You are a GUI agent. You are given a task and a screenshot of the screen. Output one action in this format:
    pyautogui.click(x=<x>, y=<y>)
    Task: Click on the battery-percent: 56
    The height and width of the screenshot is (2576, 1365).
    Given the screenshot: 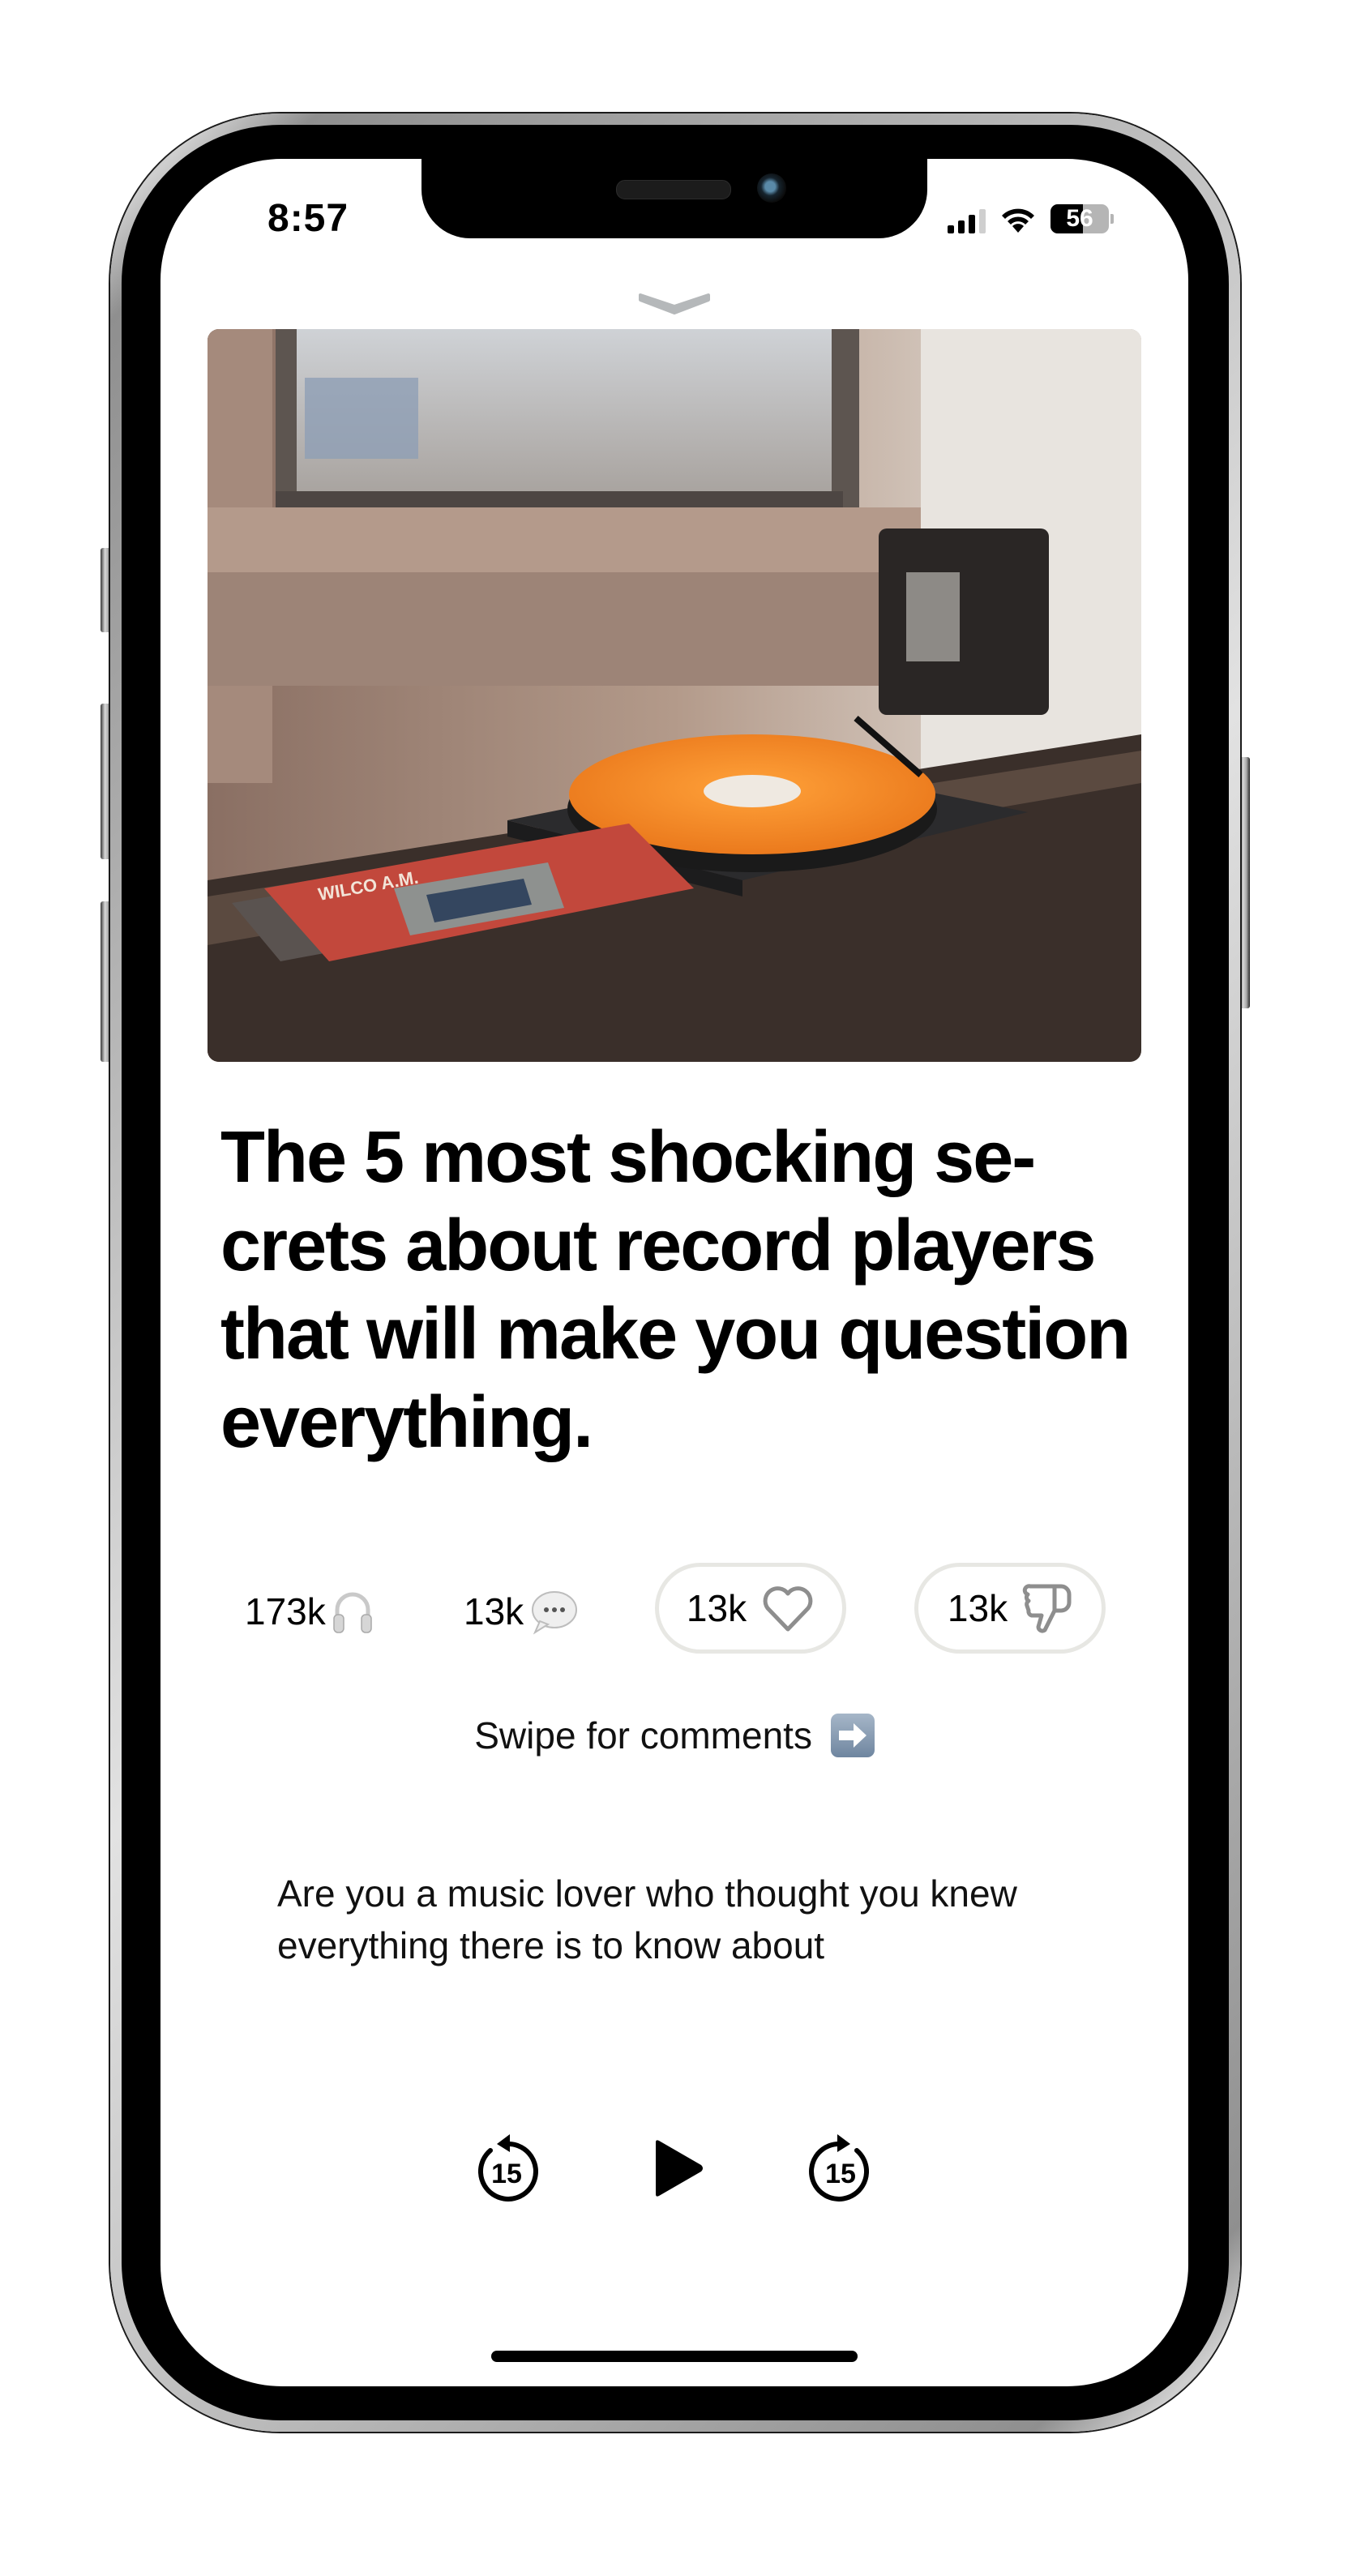 What is the action you would take?
    pyautogui.click(x=1079, y=218)
    